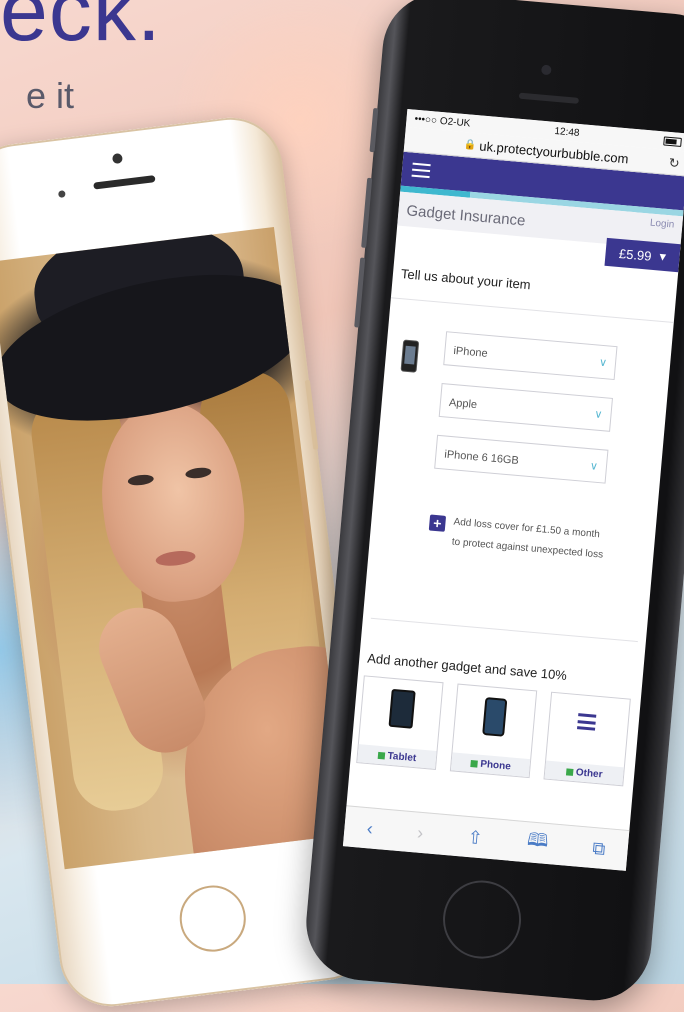  What do you see at coordinates (599, 848) in the screenshot?
I see `tabs-icon: ⧉` at bounding box center [599, 848].